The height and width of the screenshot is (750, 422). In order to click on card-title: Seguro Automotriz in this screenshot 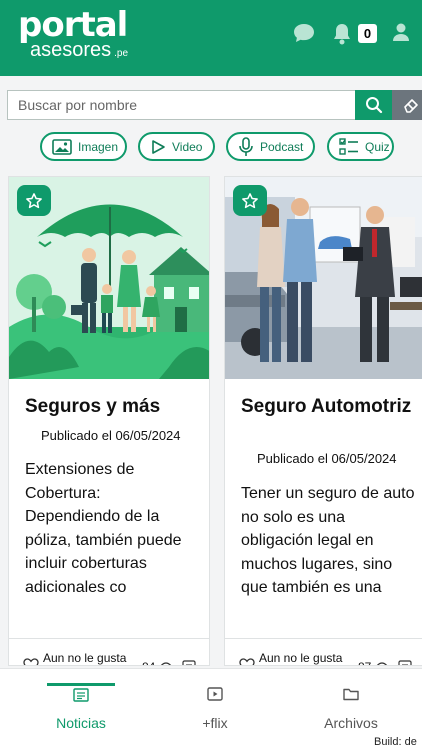, I will do `click(326, 406)`.